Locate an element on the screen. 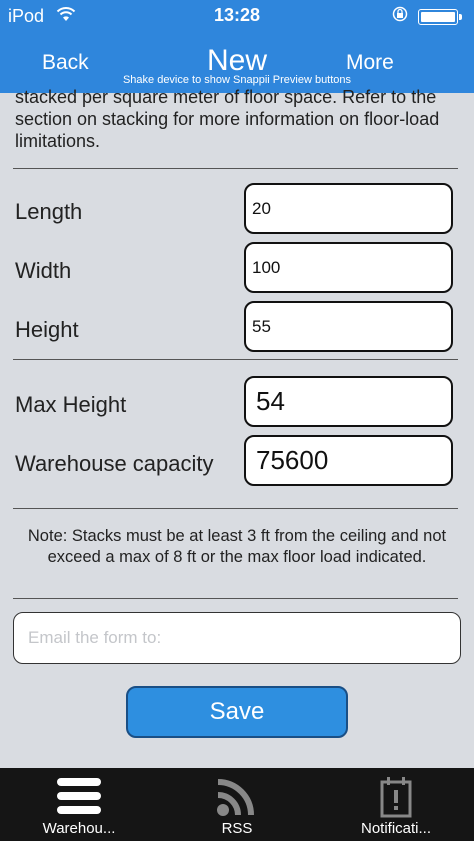  max-height-field: 54 is located at coordinates (348, 401).